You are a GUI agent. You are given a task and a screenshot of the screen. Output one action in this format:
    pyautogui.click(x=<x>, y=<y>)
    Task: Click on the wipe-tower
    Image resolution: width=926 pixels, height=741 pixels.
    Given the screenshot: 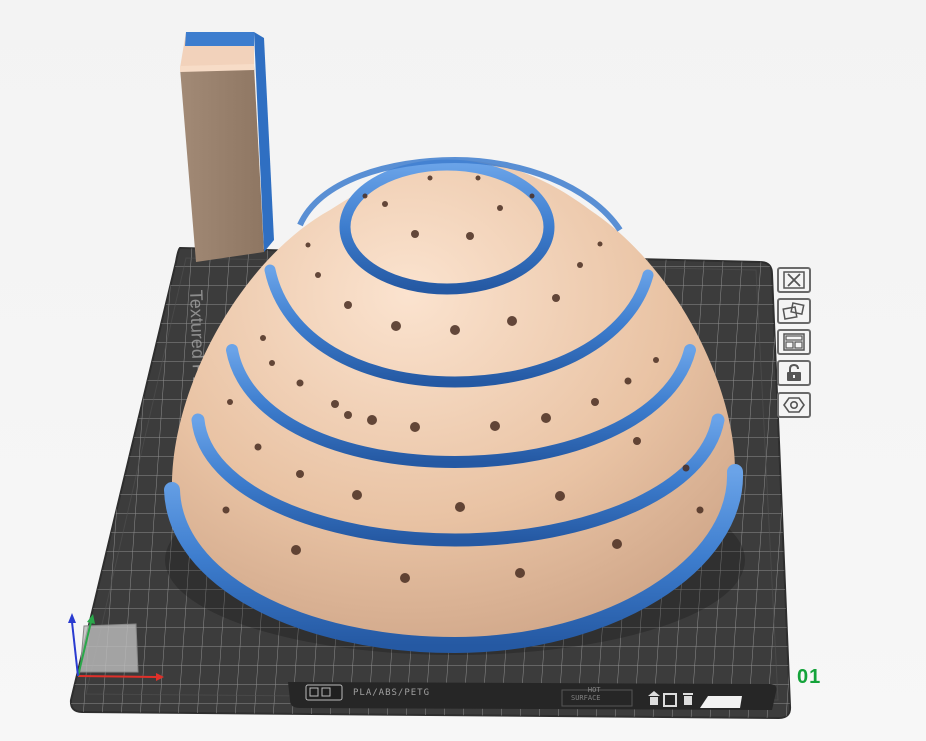 What is the action you would take?
    pyautogui.click(x=227, y=147)
    